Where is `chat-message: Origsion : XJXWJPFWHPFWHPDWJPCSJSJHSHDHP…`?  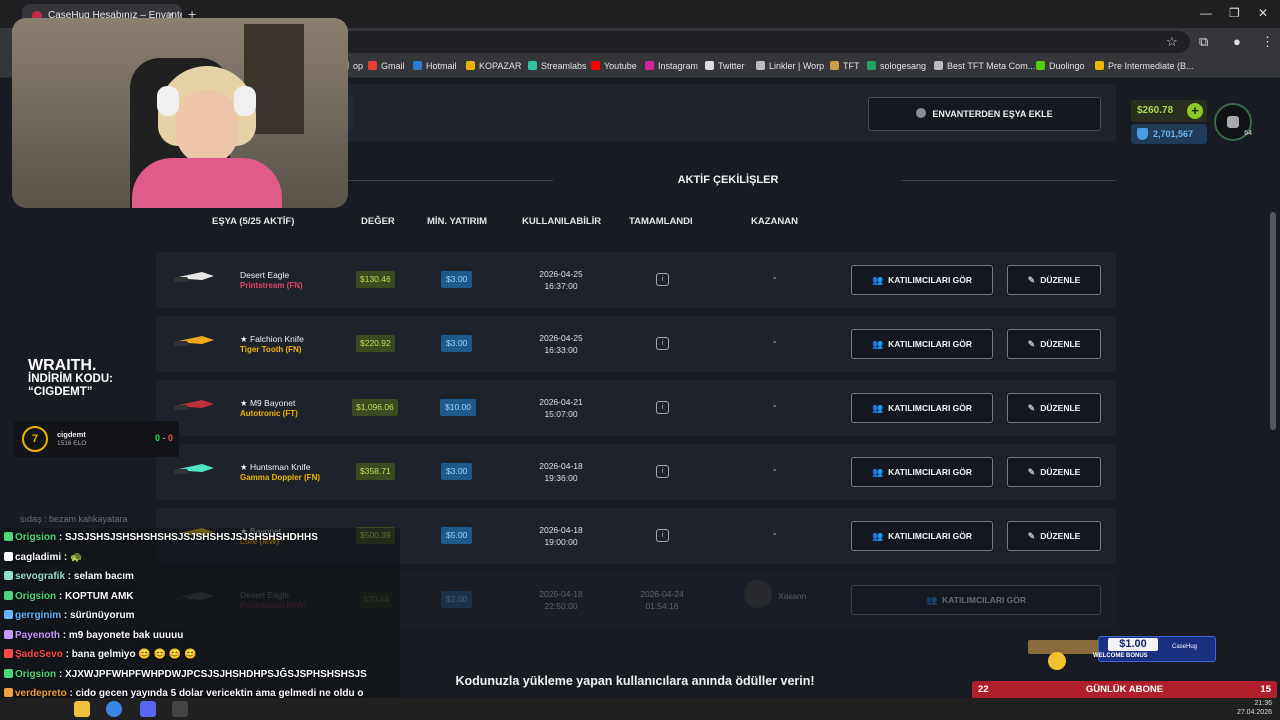
chat-message: Origsion : XJXWJPFWHPFWHPDWJPCSJSJHSHDHP… is located at coordinates (185, 674).